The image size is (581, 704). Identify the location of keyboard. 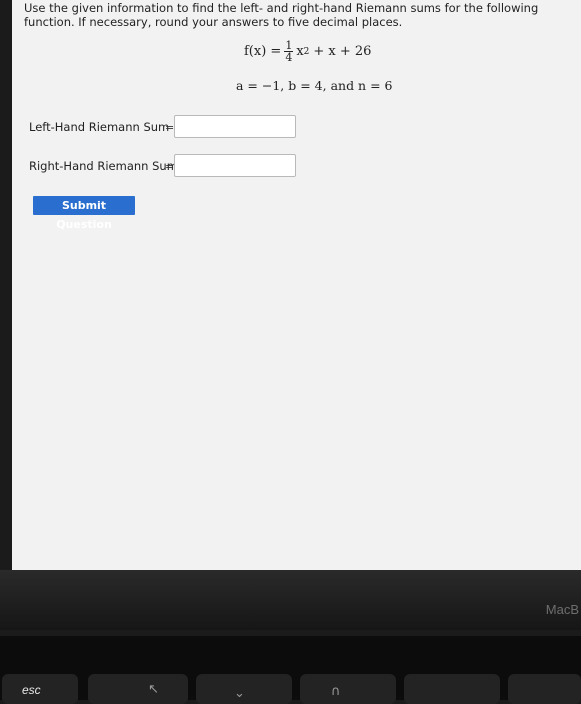
(290, 670).